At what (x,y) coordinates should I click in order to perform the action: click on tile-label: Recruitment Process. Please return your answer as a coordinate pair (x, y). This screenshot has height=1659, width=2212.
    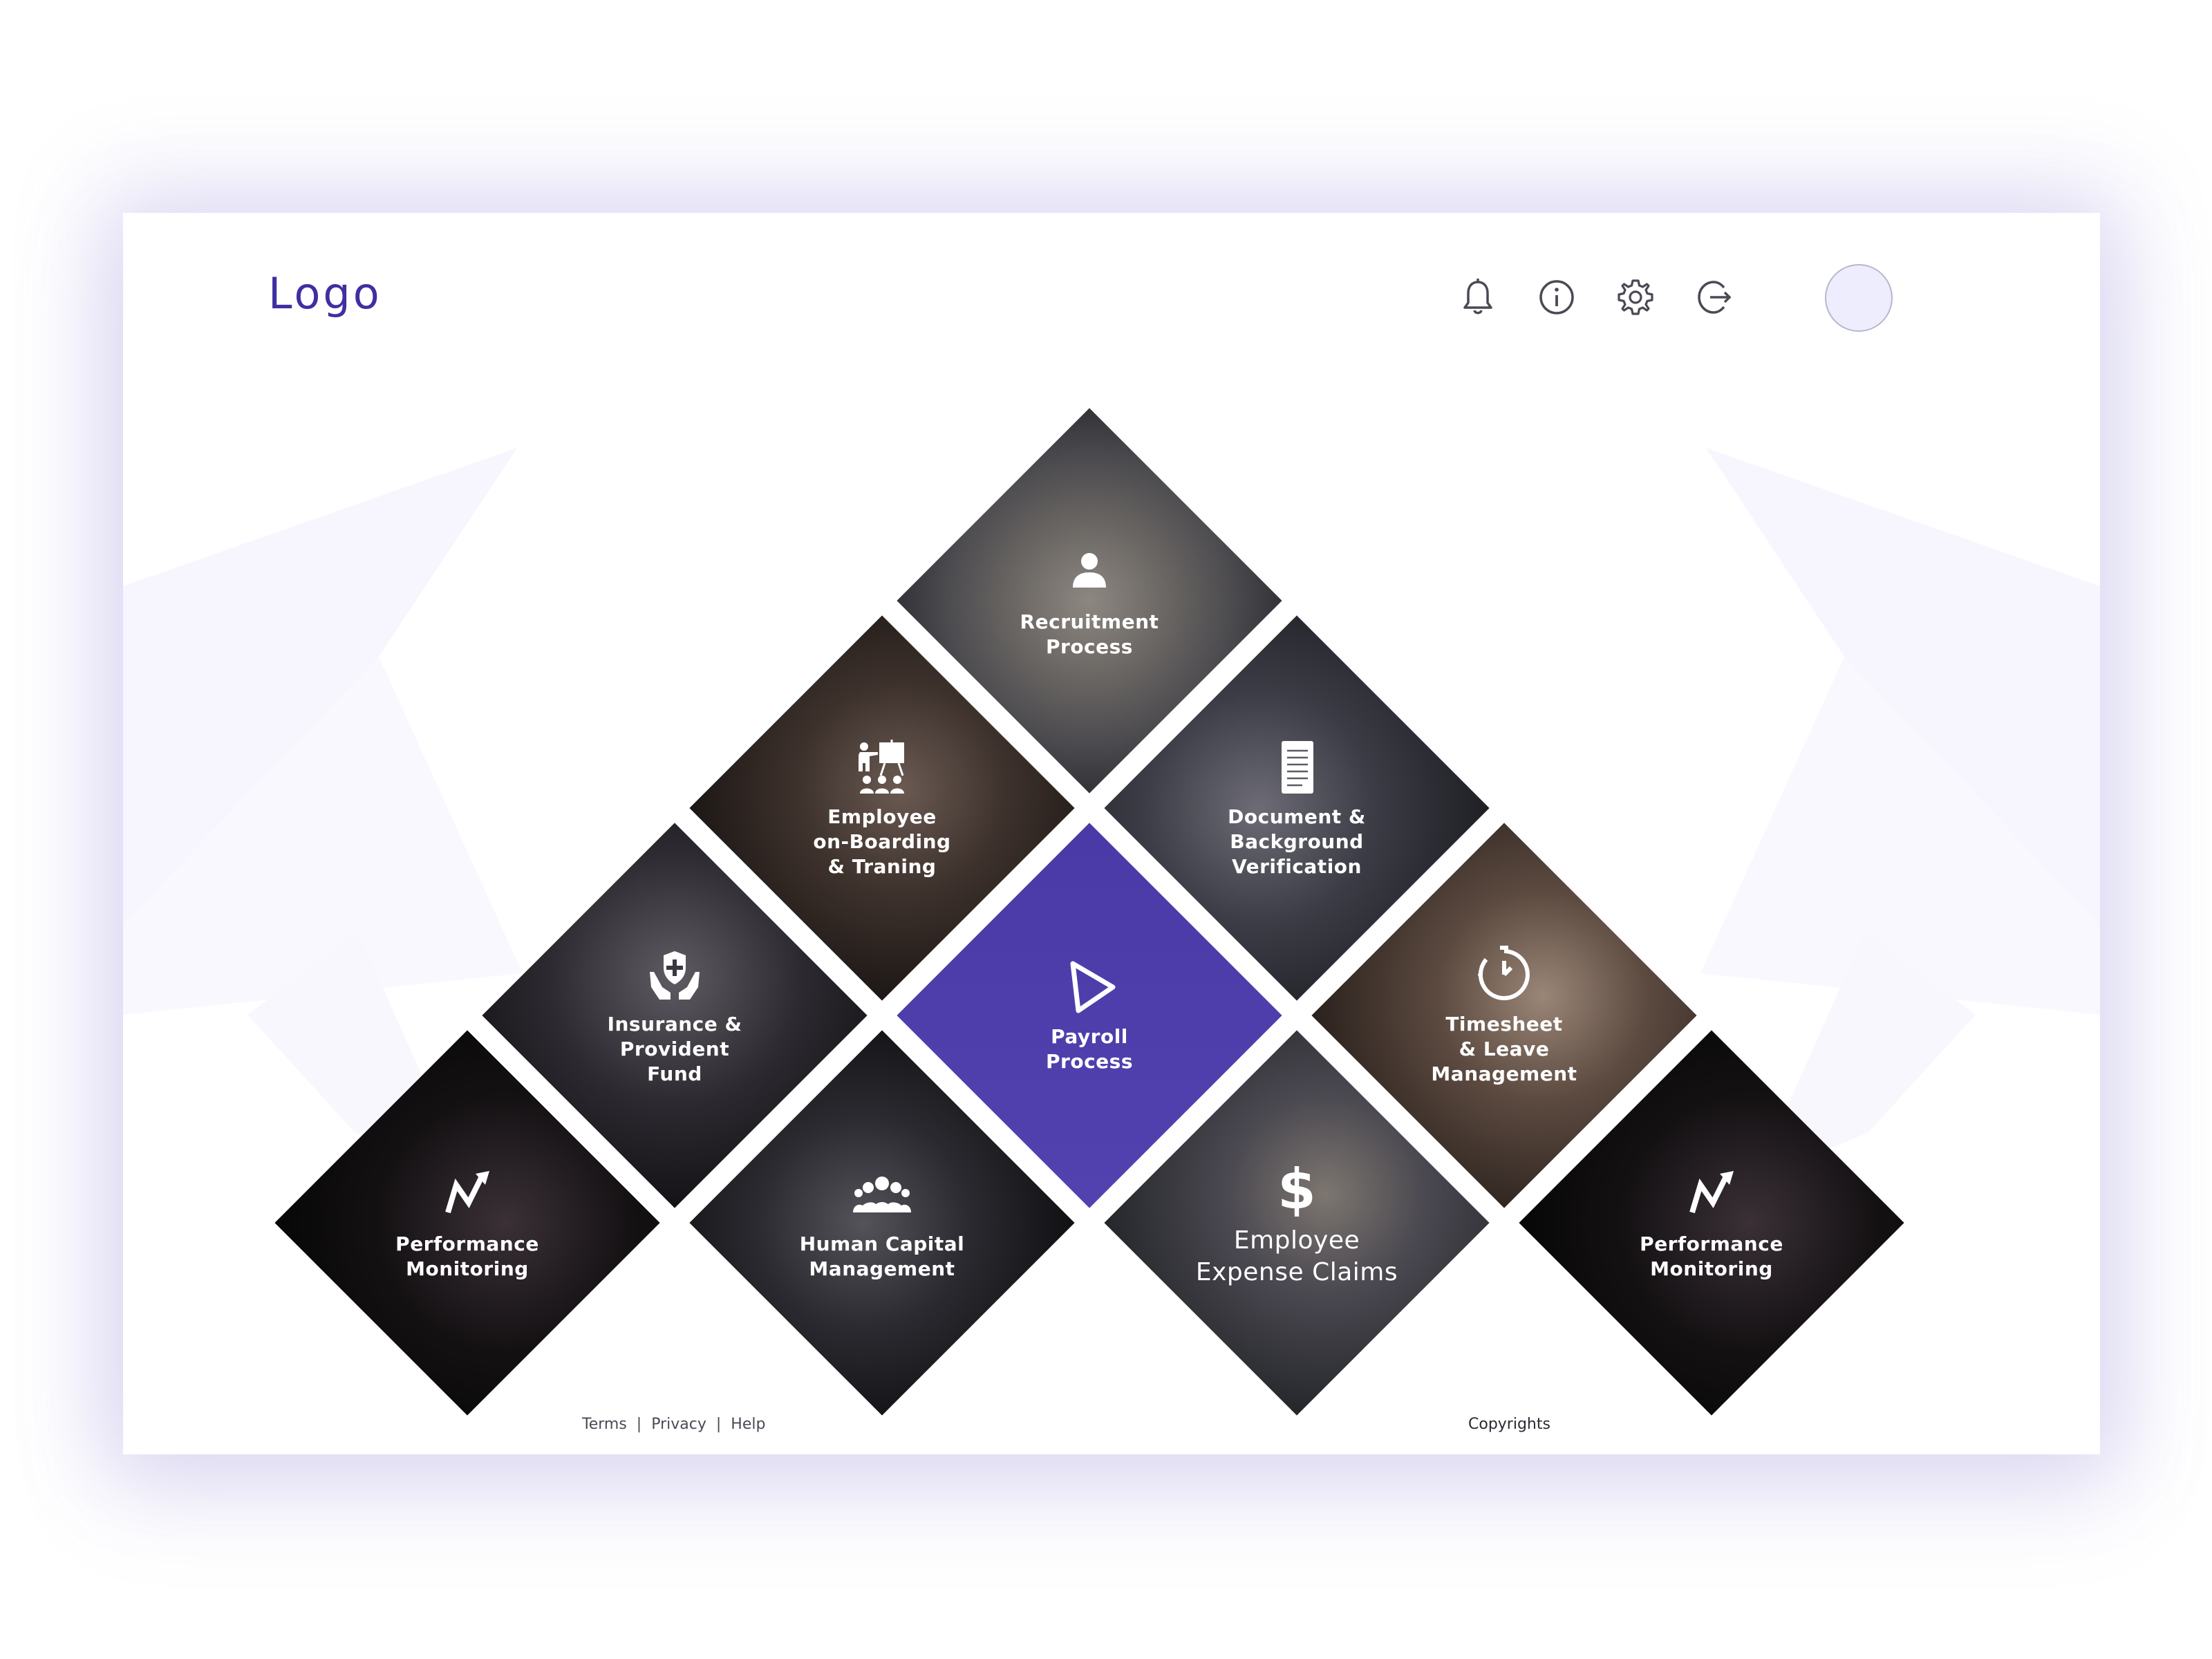
    Looking at the image, I should click on (1089, 634).